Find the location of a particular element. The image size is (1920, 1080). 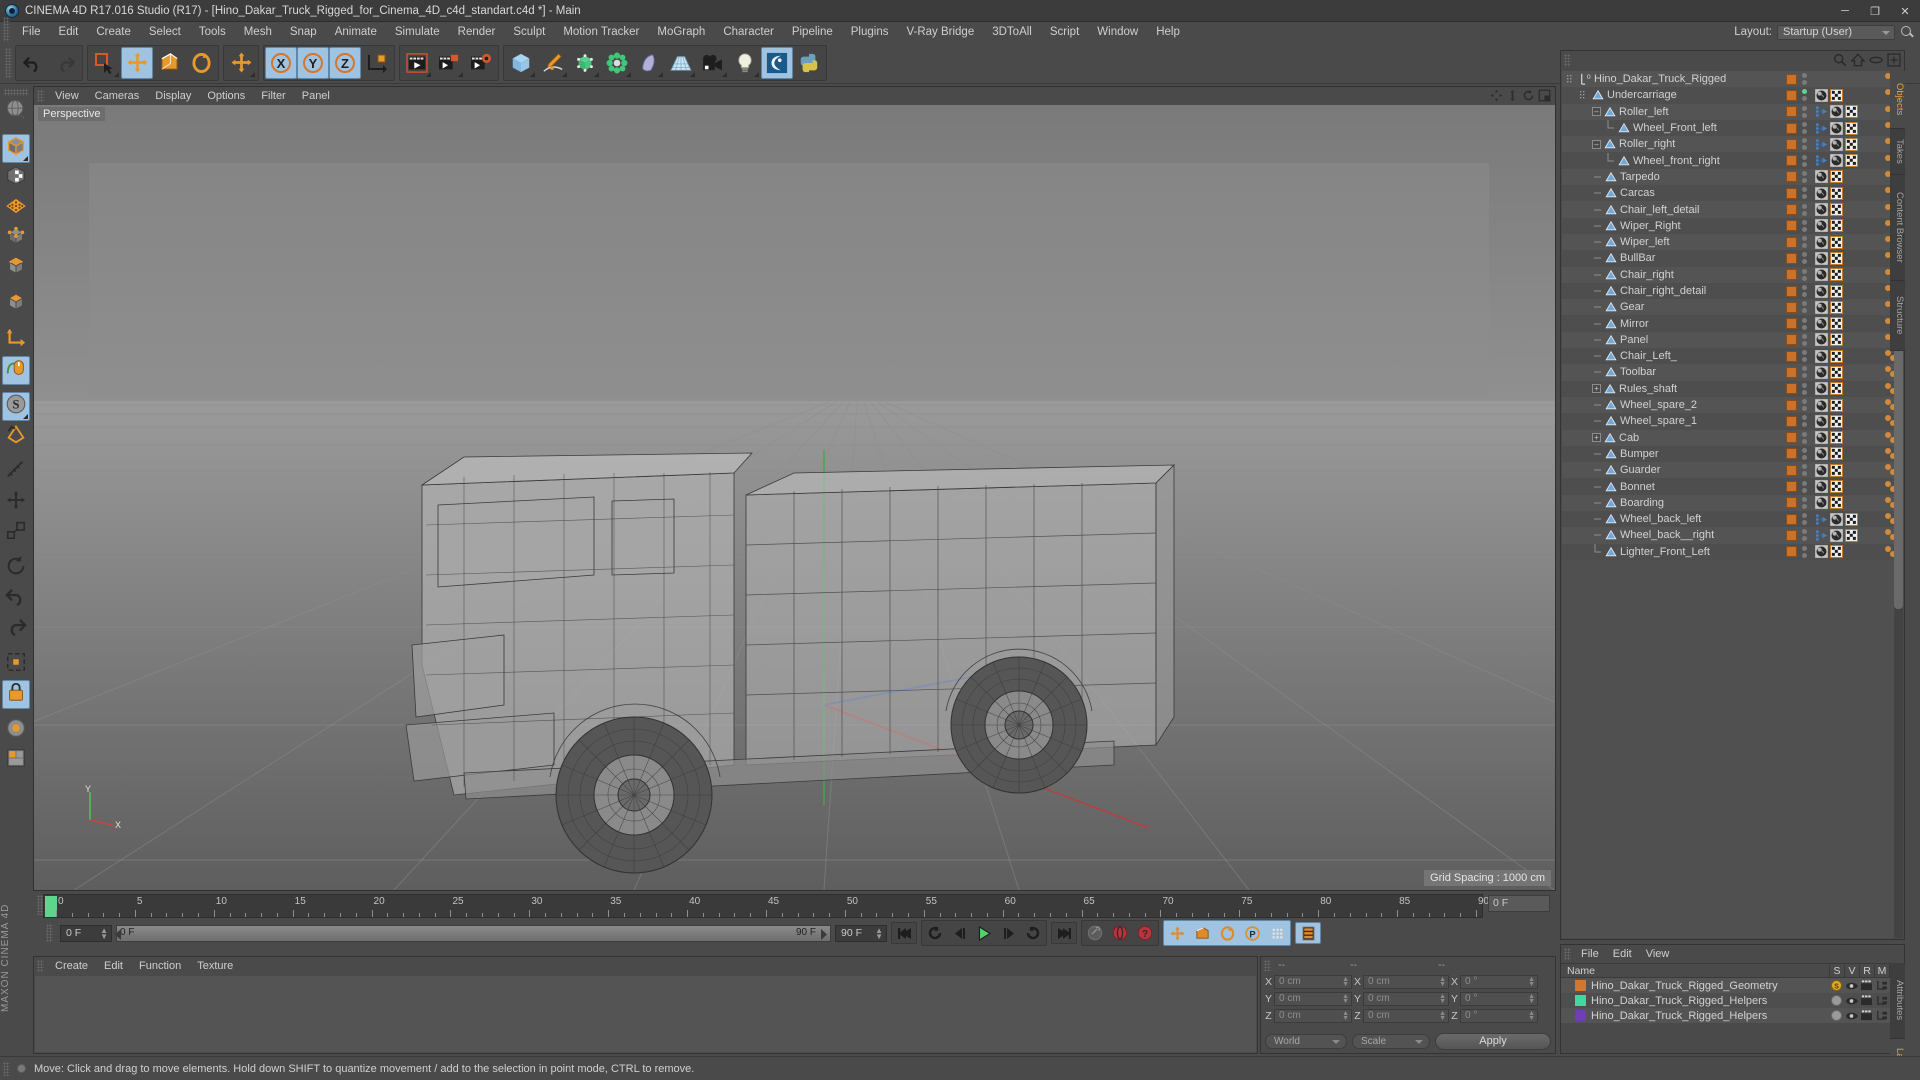

move-axis-button is located at coordinates (16, 502).